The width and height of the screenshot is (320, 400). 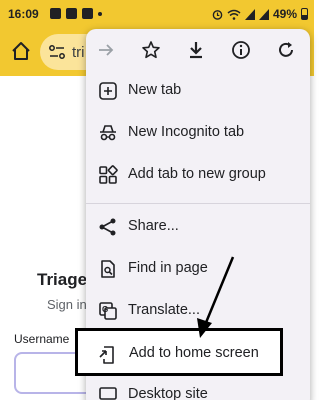 I want to click on menu-item-find-in-page: Find in page, so click(x=198, y=269).